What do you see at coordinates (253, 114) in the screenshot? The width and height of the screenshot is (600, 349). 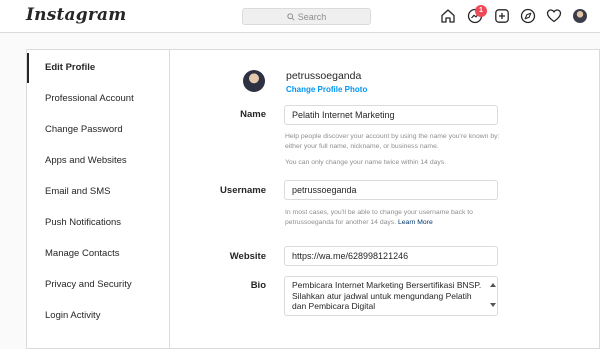 I see `name-label: Name` at bounding box center [253, 114].